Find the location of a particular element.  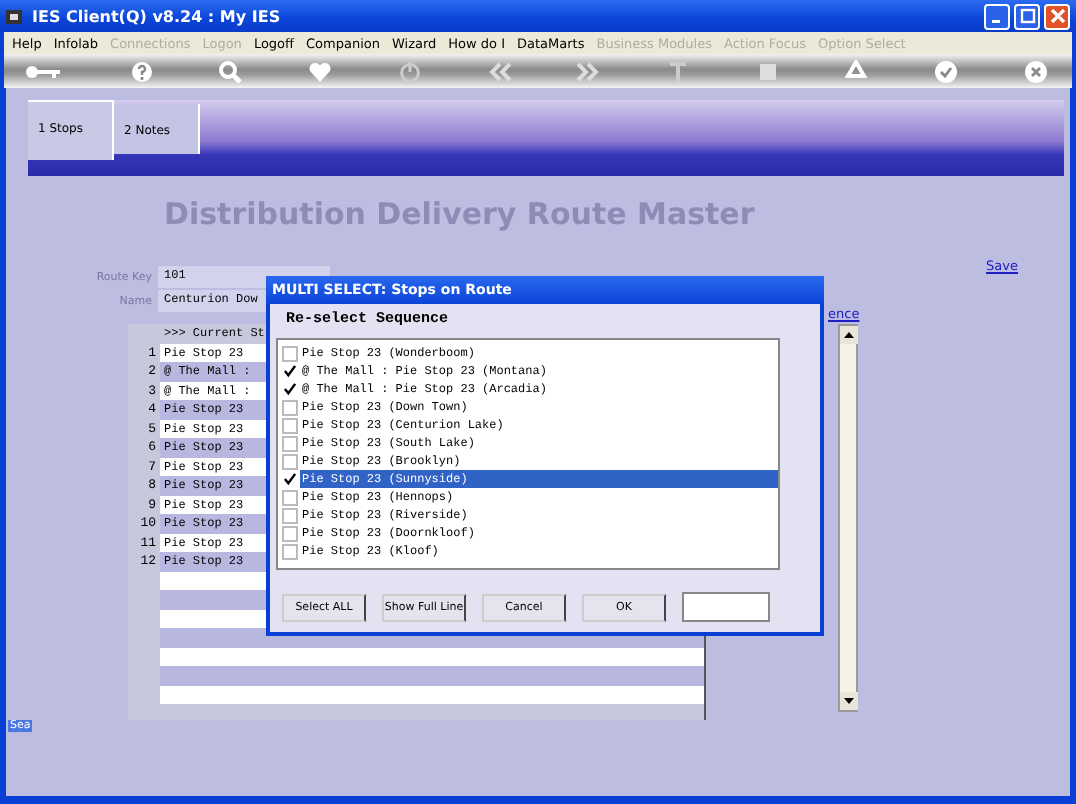

search-icon is located at coordinates (230, 71).